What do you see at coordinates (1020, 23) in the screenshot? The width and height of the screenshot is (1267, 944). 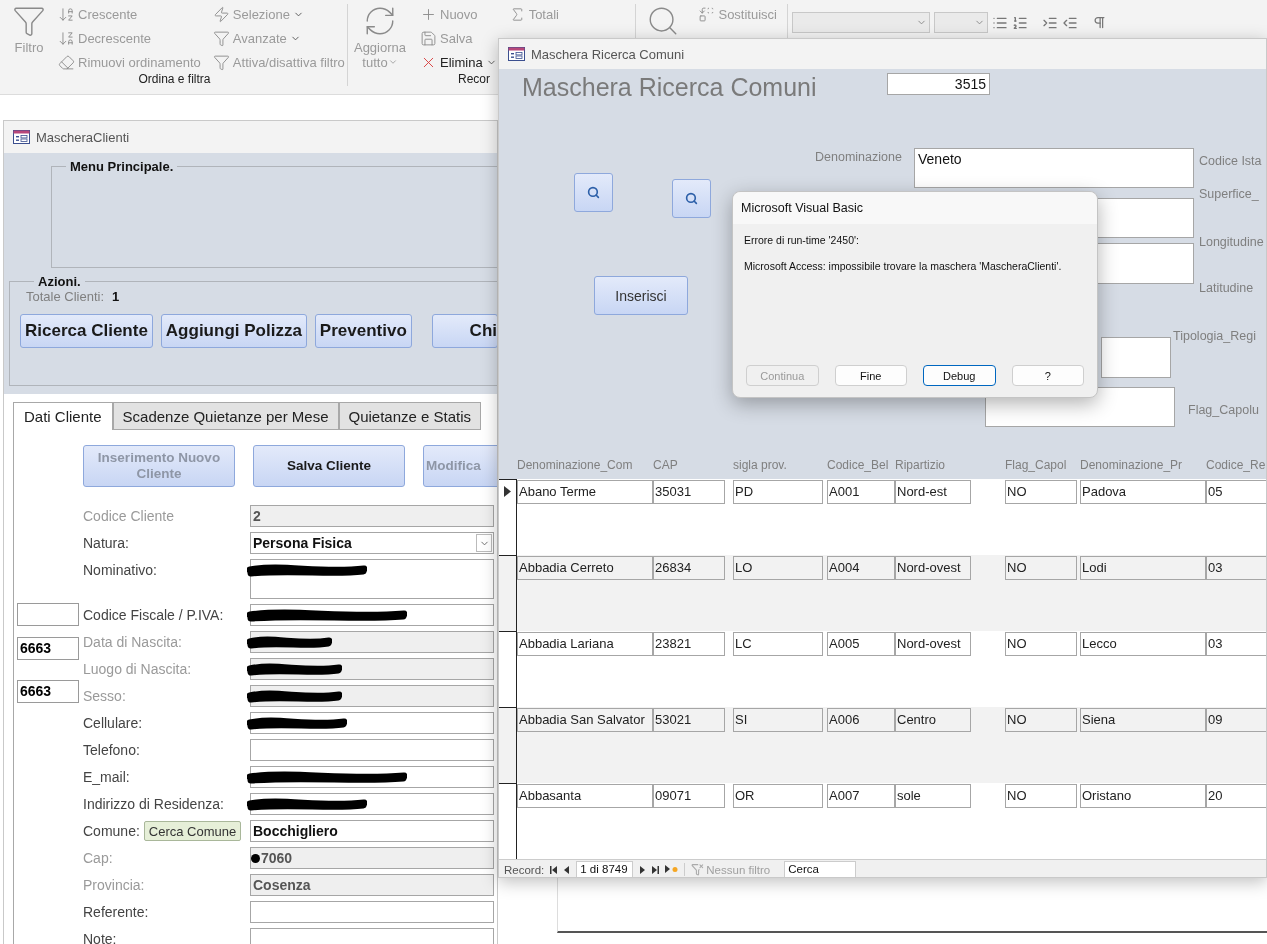 I see `numbered-list-icon` at bounding box center [1020, 23].